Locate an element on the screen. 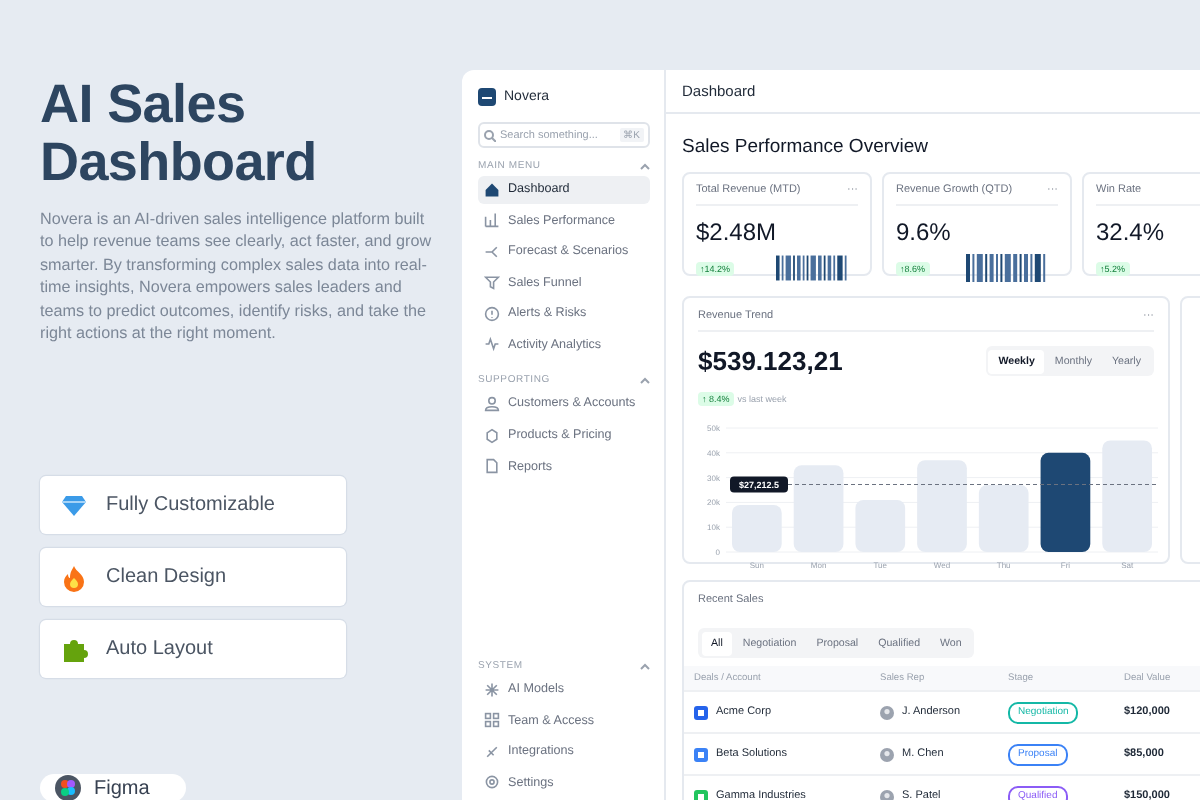 The image size is (1200, 800). document-icon is located at coordinates (492, 466).